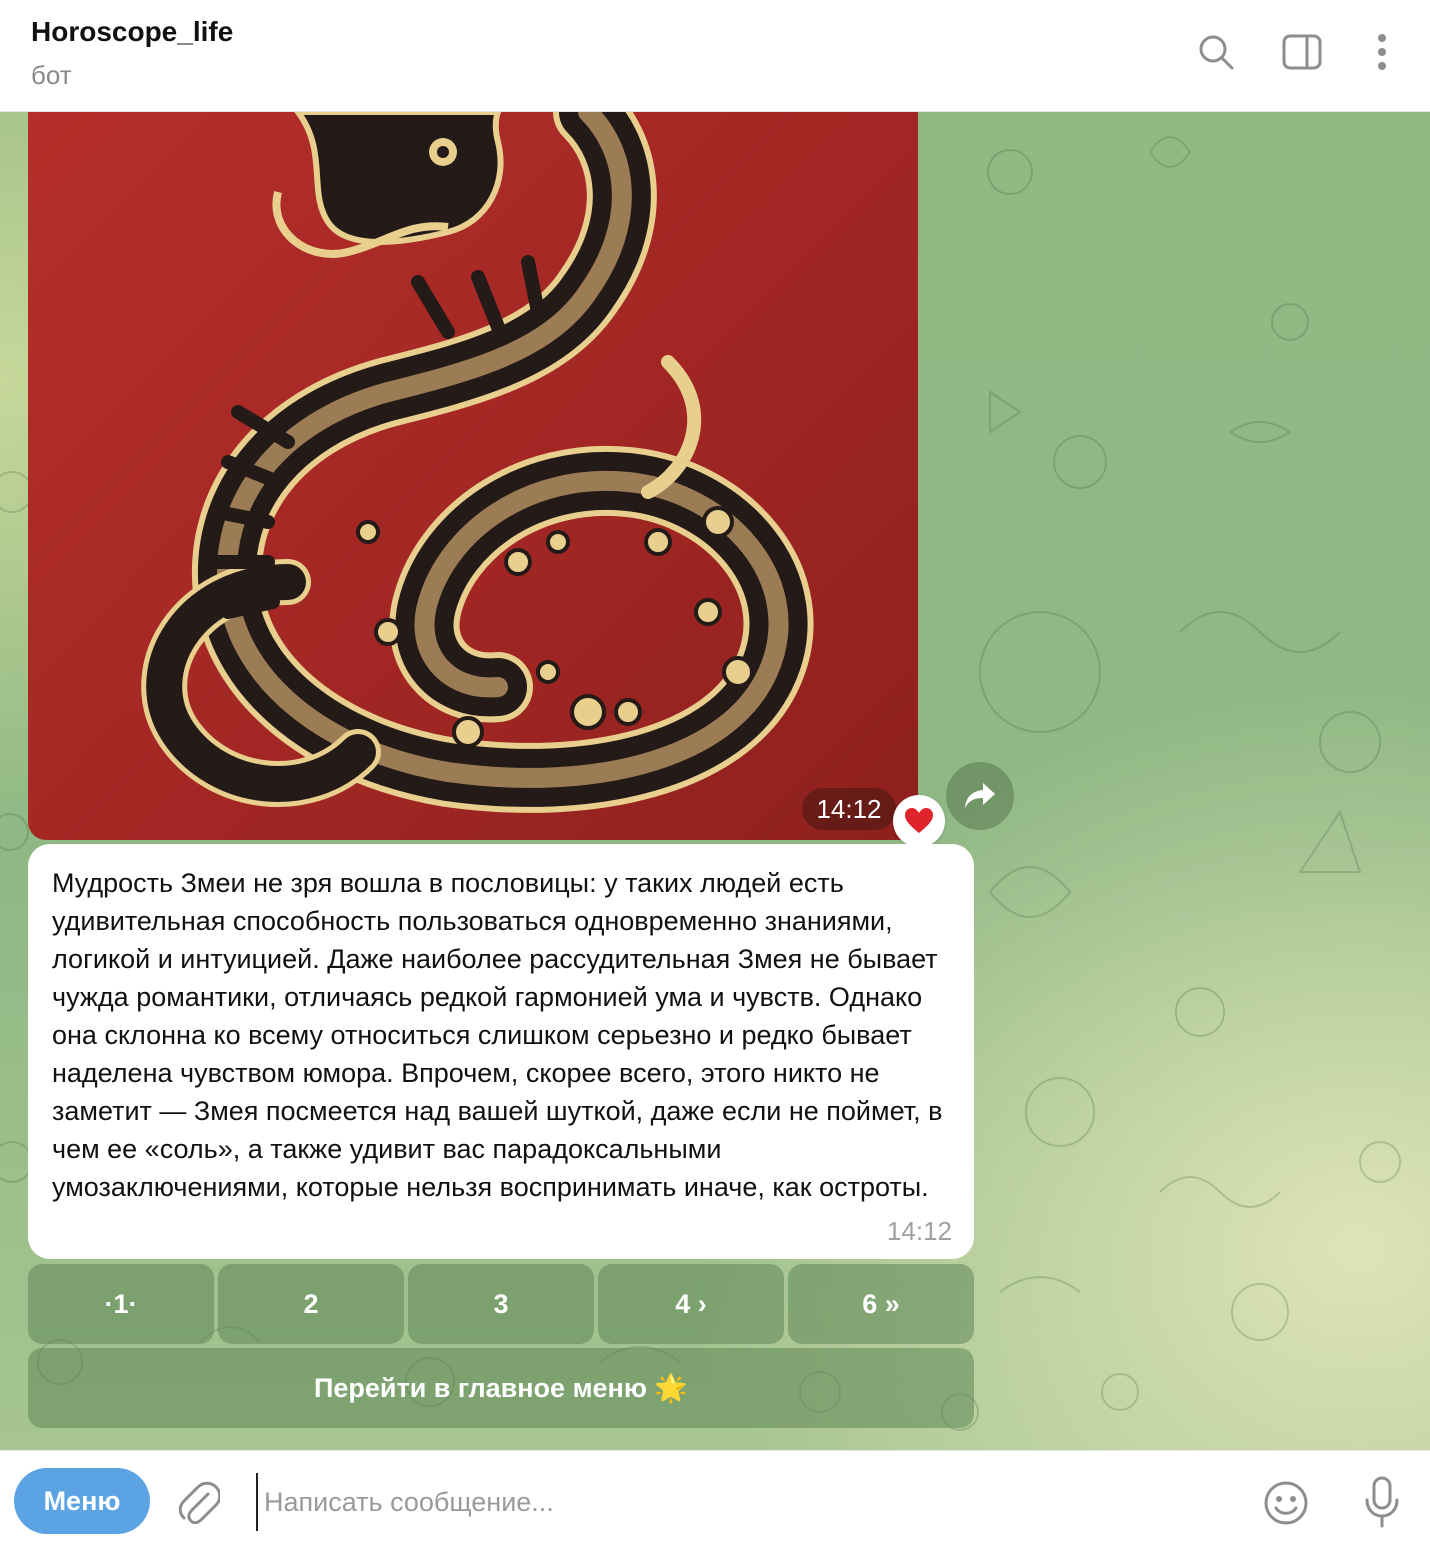  What do you see at coordinates (1216, 52) in the screenshot?
I see `search-icon` at bounding box center [1216, 52].